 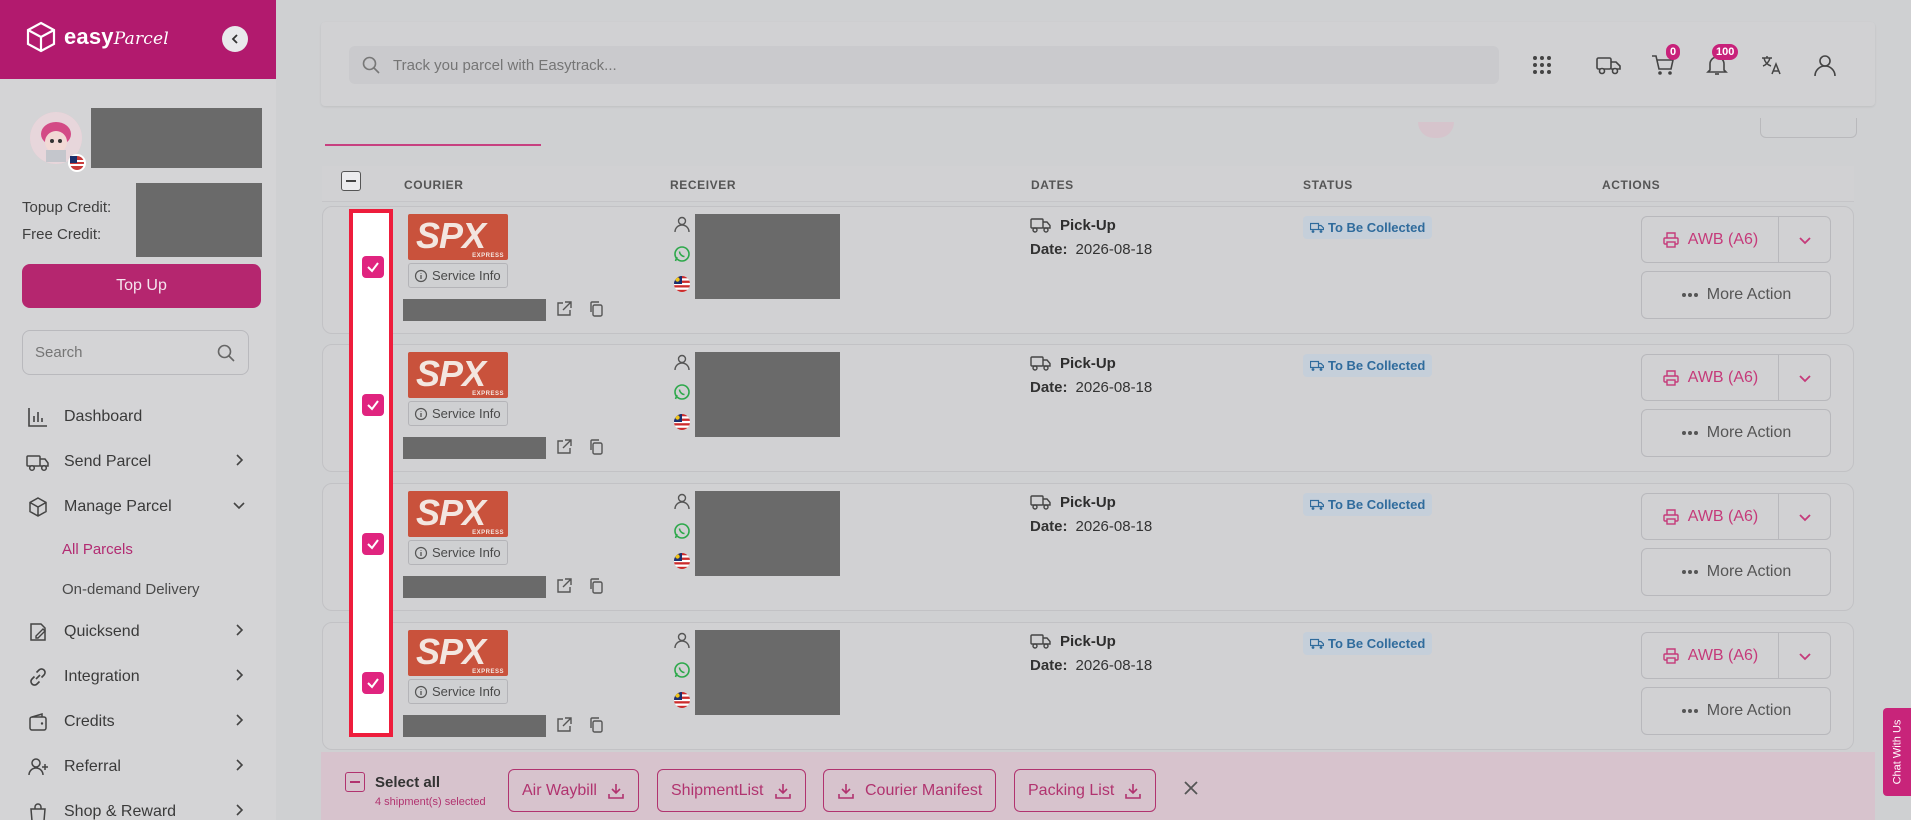 What do you see at coordinates (1725, 52) in the screenshot?
I see `notification-count-badge: 100` at bounding box center [1725, 52].